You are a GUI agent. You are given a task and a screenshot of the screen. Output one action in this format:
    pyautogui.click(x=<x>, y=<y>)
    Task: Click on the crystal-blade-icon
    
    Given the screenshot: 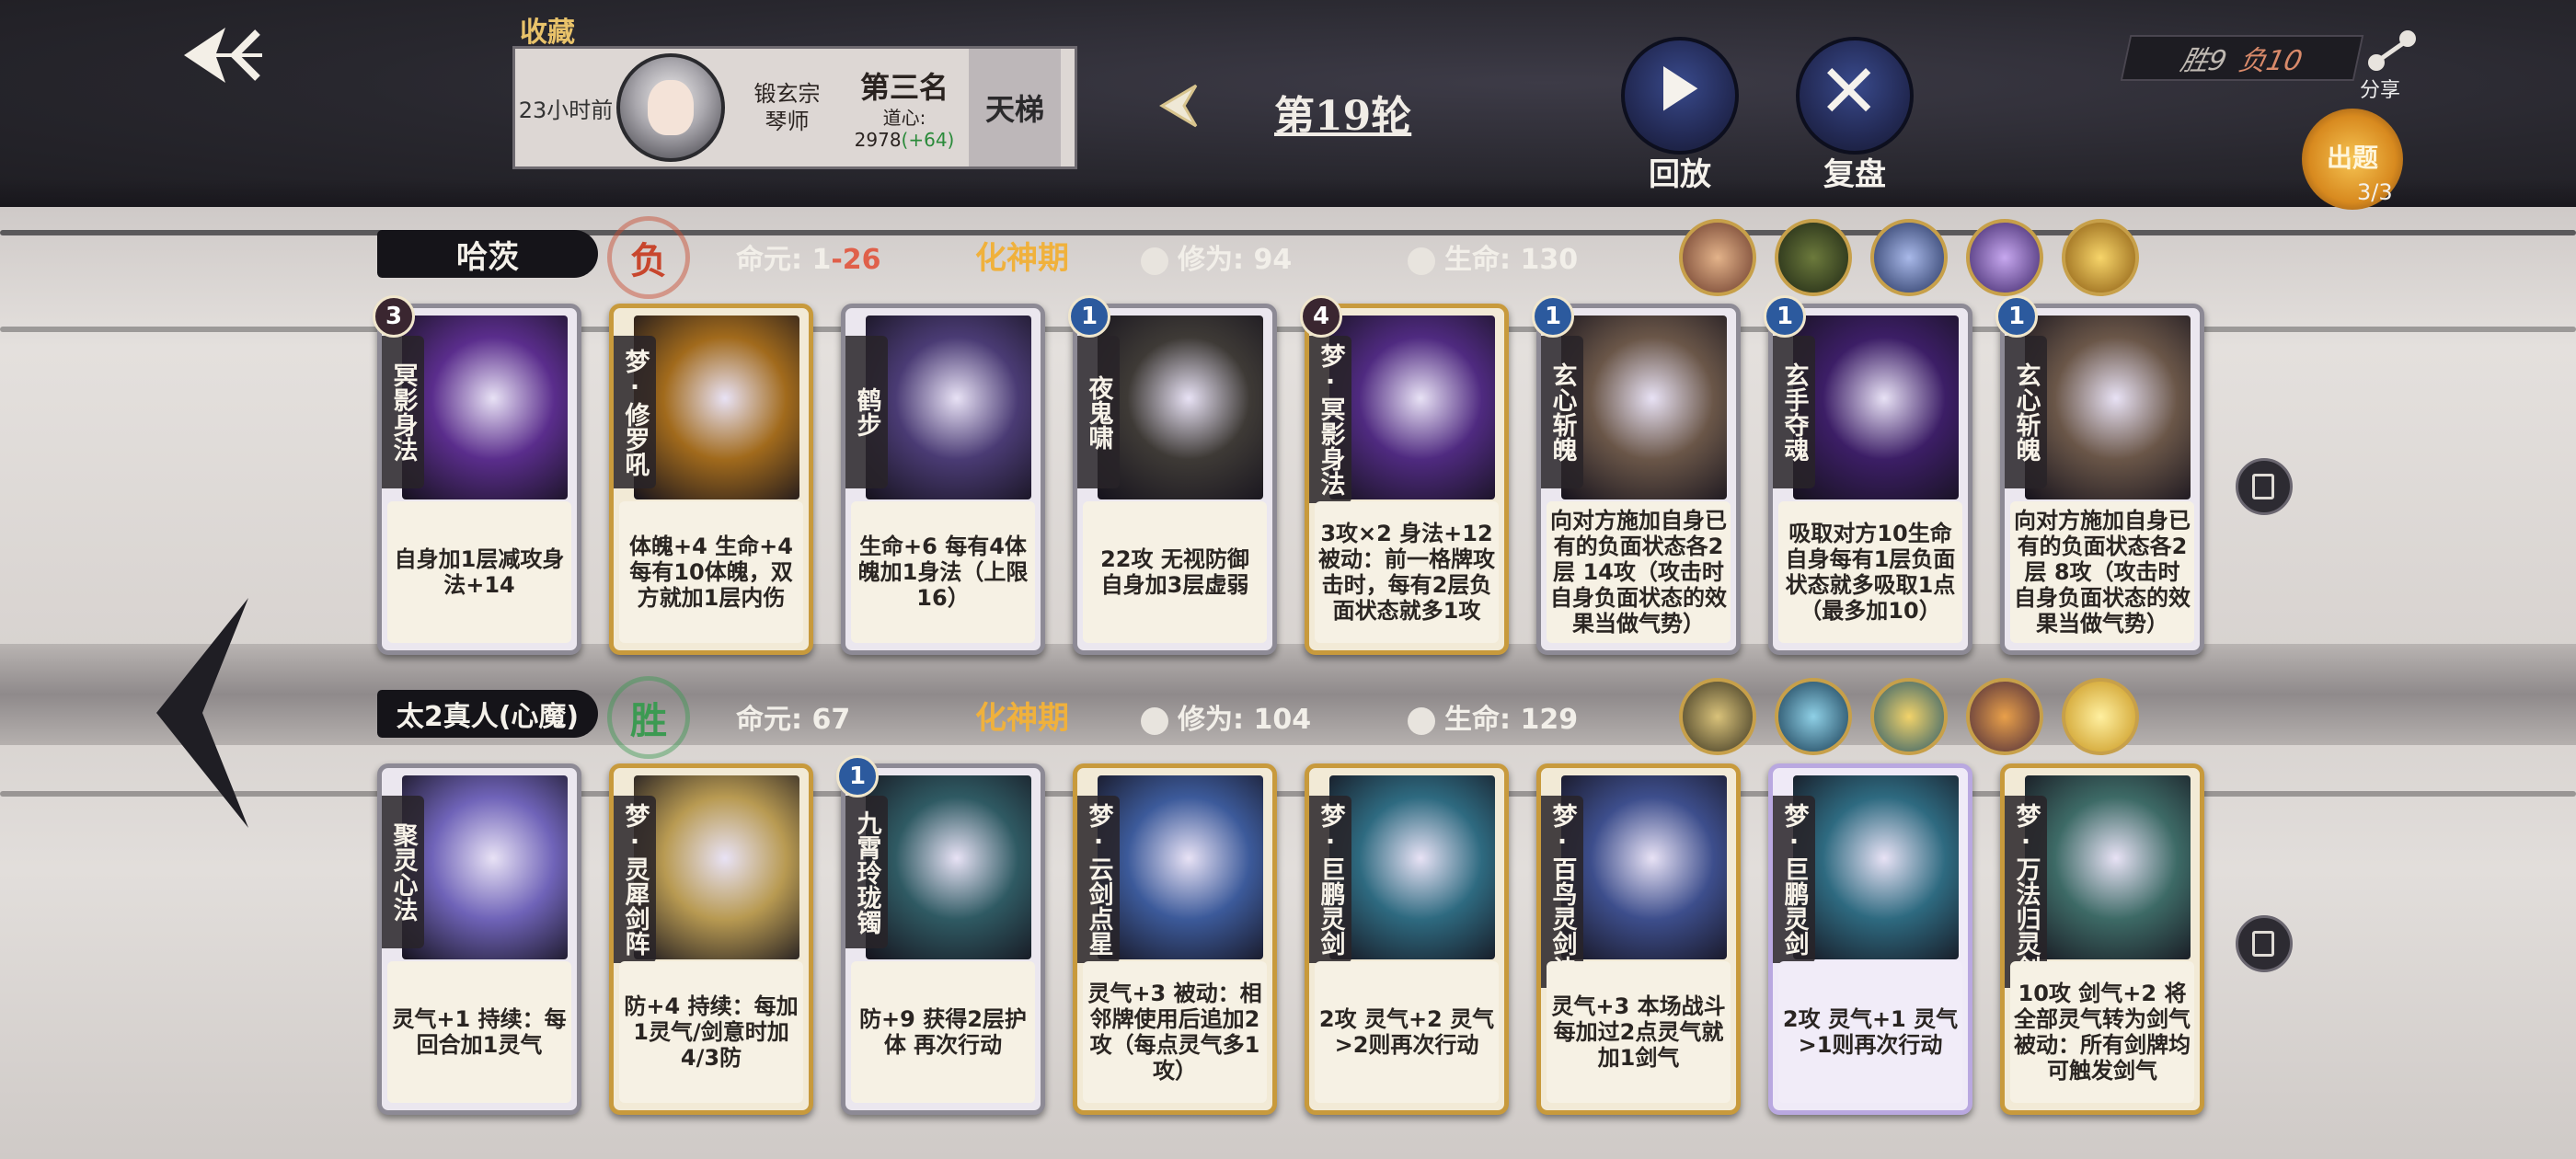 What is the action you would take?
    pyautogui.click(x=1813, y=716)
    